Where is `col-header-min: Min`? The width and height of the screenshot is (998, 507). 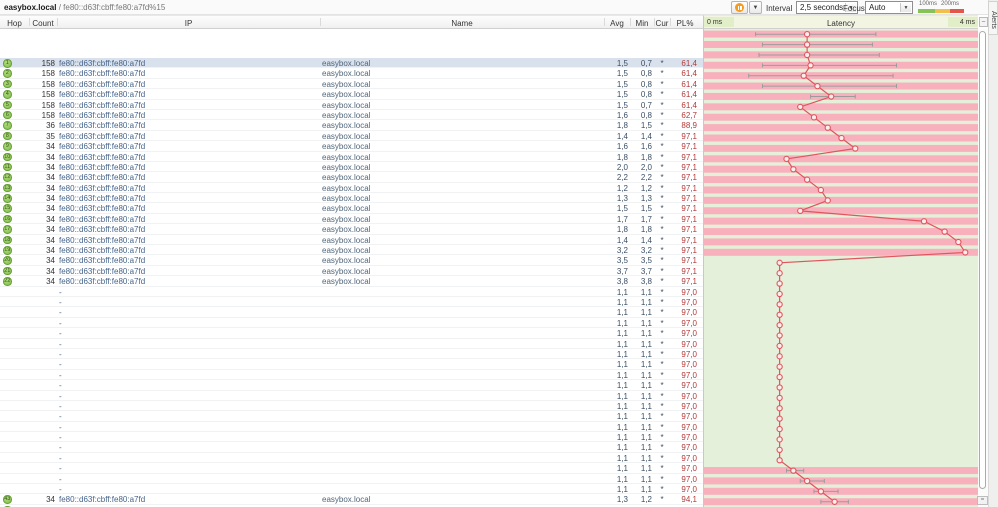 col-header-min: Min is located at coordinates (642, 23).